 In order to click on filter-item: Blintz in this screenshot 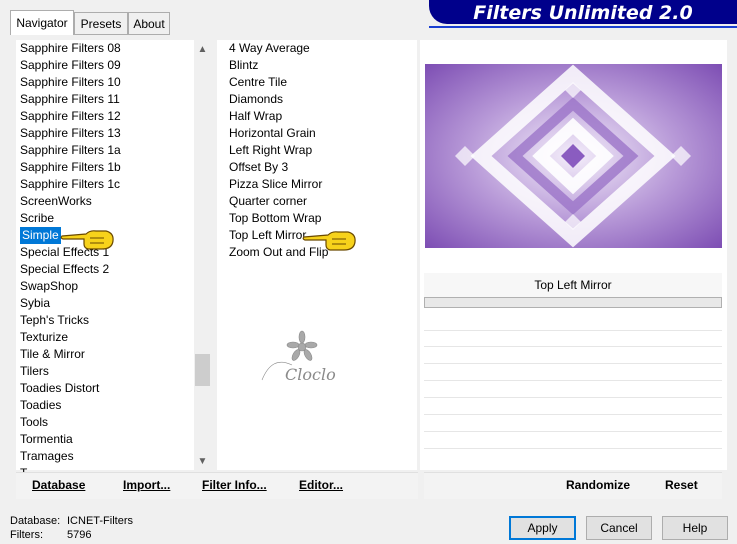, I will do `click(278, 65)`.